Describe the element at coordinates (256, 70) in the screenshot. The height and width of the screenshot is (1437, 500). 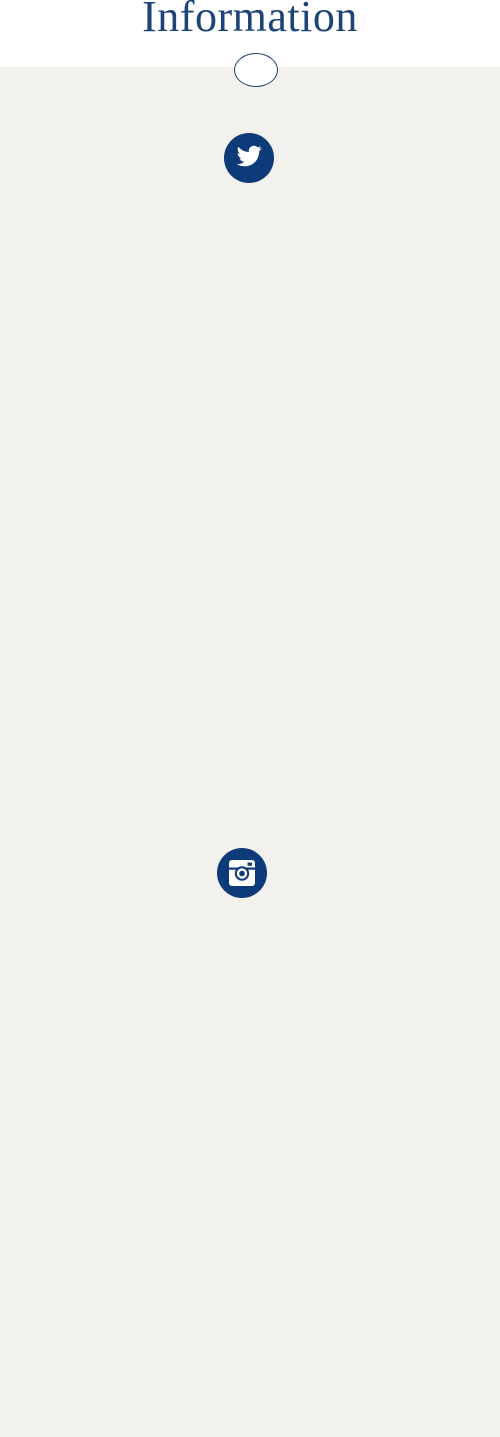
I see `section-toggle-button` at that location.